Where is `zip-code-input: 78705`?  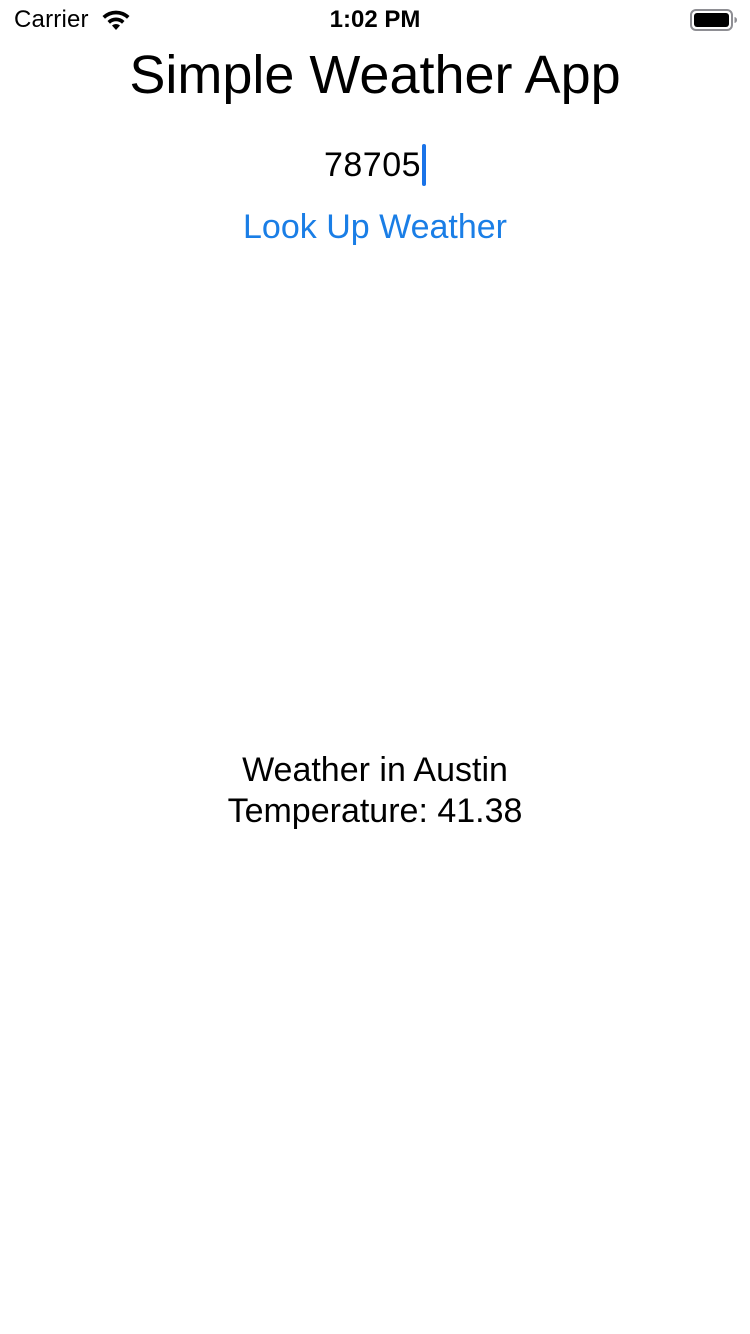 zip-code-input: 78705 is located at coordinates (375, 165).